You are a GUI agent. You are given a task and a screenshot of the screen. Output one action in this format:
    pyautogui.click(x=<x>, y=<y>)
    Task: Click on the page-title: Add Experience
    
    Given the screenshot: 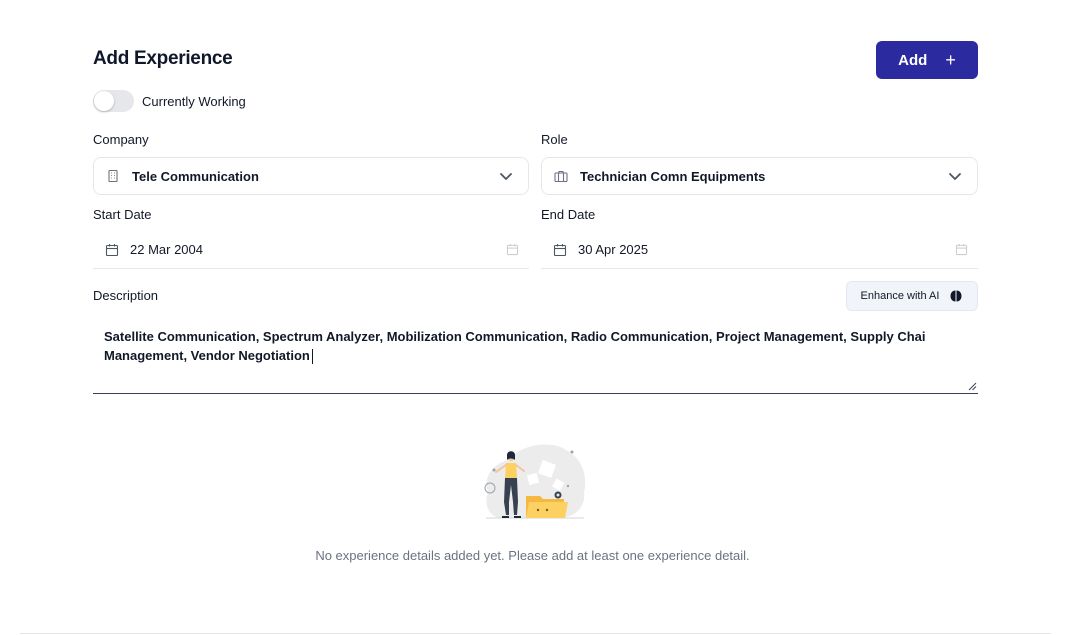 What is the action you would take?
    pyautogui.click(x=163, y=58)
    